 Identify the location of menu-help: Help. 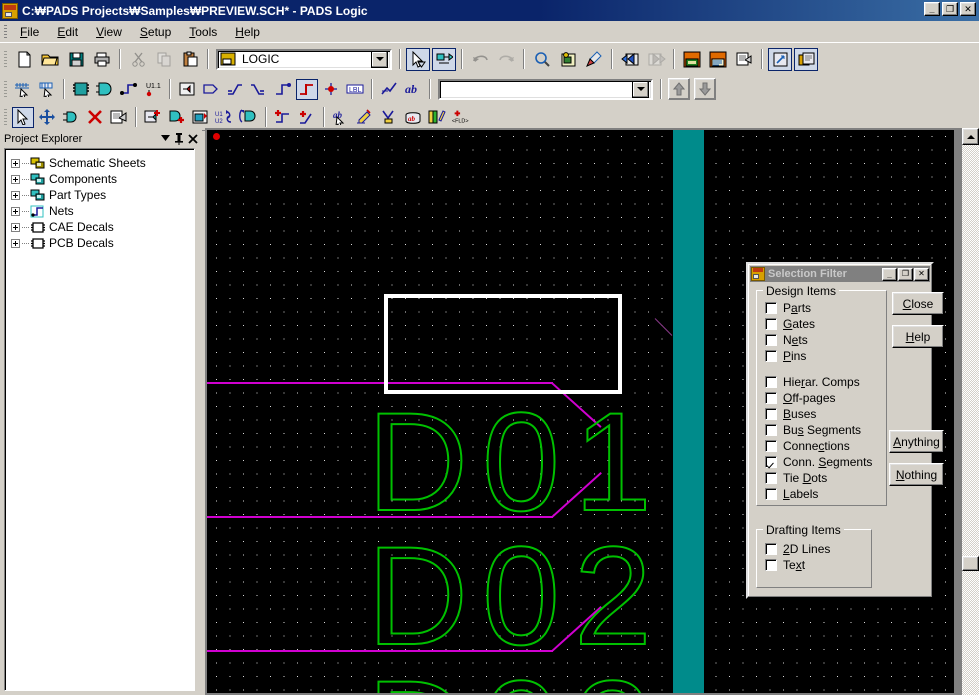
(247, 32).